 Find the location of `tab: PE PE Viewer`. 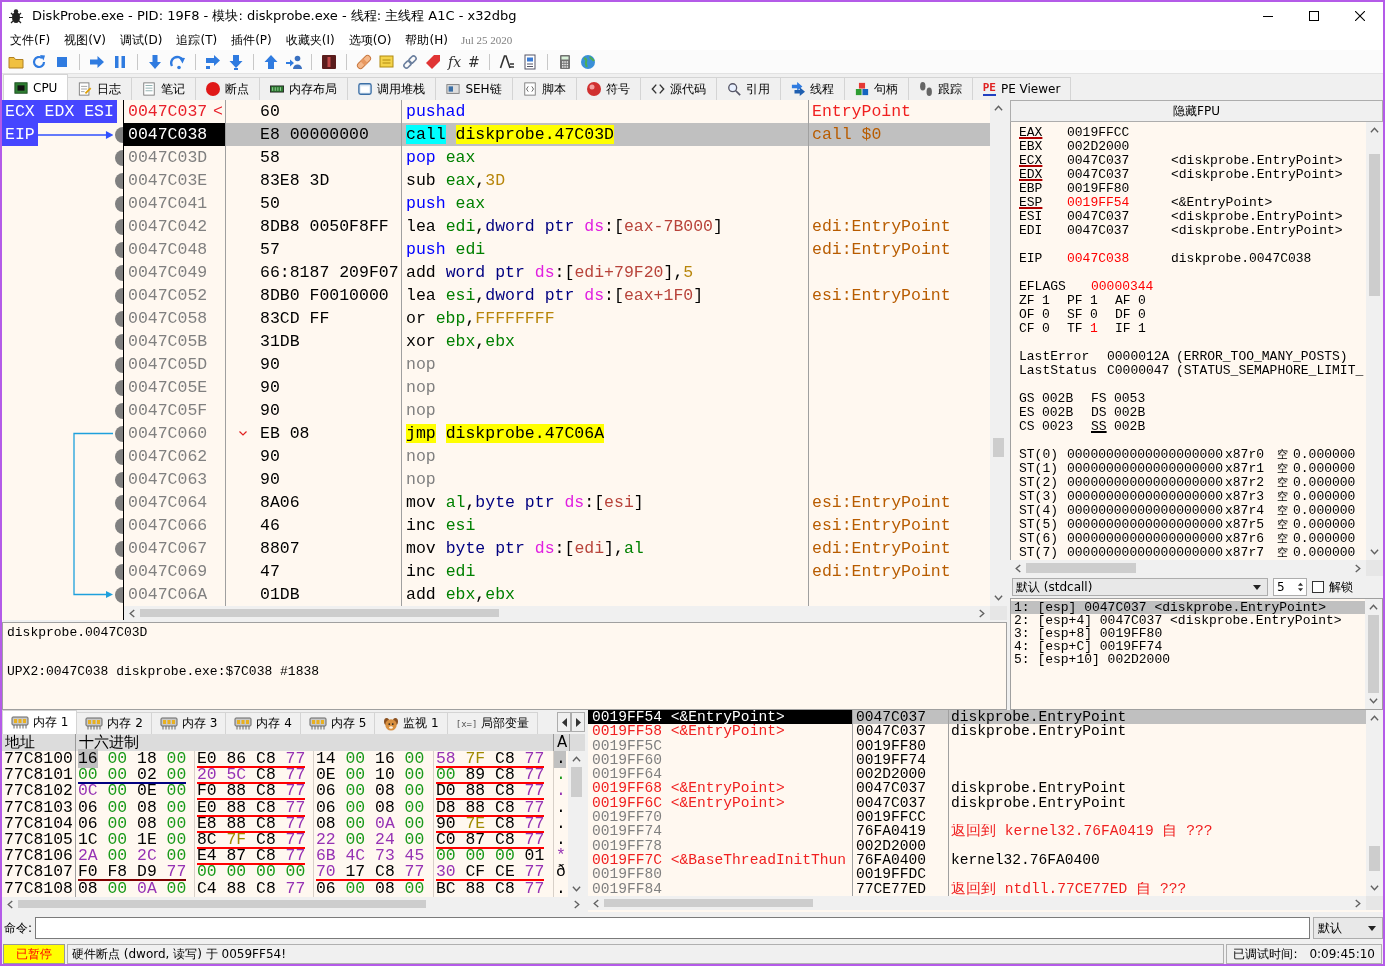

tab: PE PE Viewer is located at coordinates (1021, 88).